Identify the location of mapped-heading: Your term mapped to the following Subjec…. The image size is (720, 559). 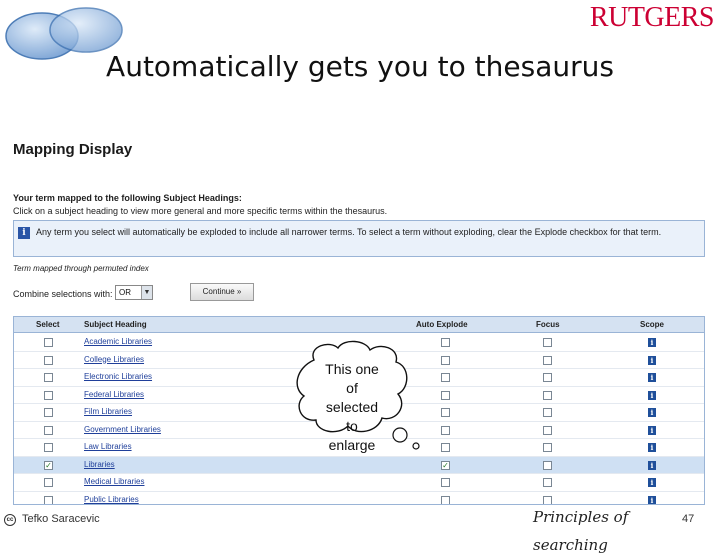
(127, 198).